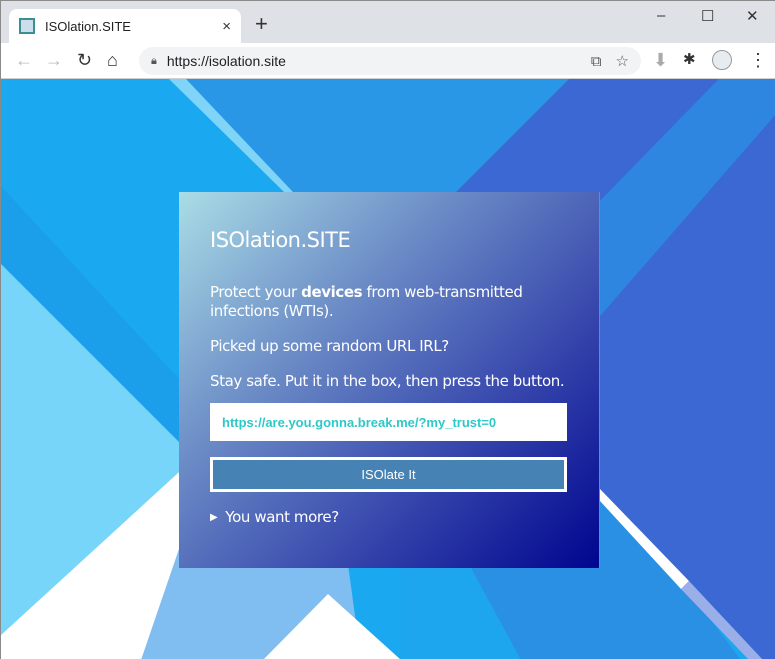 Image resolution: width=775 pixels, height=659 pixels. I want to click on back-icon: ←, so click(24, 60).